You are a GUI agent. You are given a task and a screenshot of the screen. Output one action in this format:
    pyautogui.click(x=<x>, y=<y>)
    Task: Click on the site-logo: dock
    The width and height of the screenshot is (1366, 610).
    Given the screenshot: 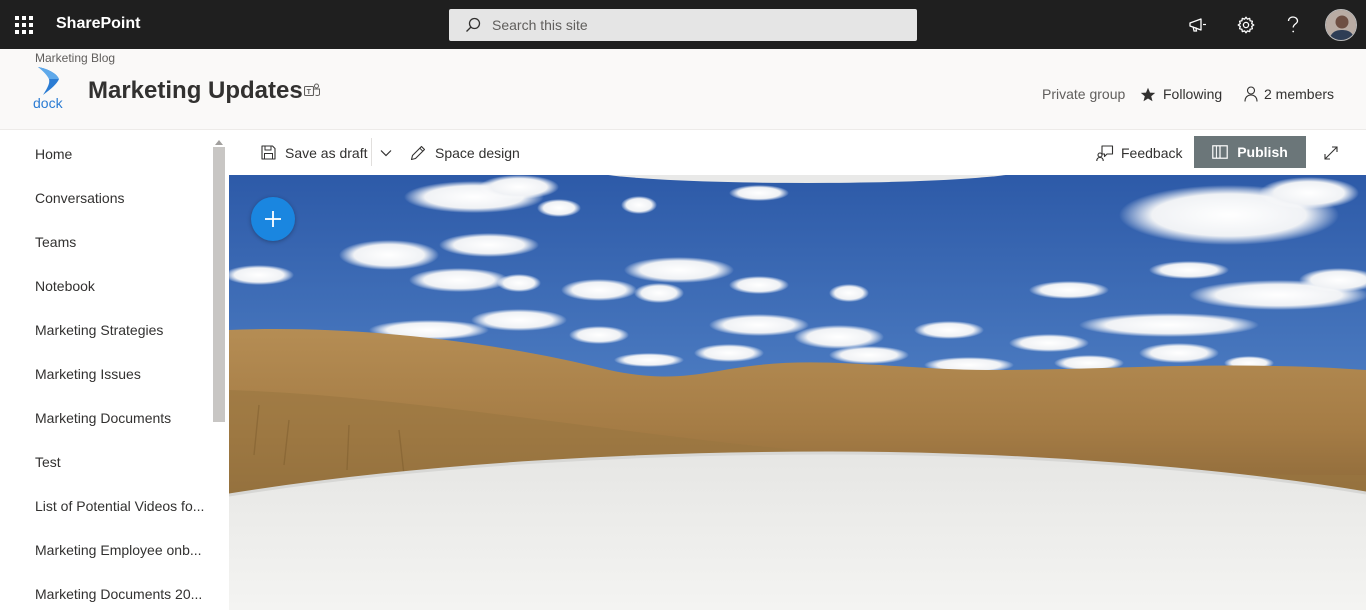 What is the action you would take?
    pyautogui.click(x=50, y=90)
    